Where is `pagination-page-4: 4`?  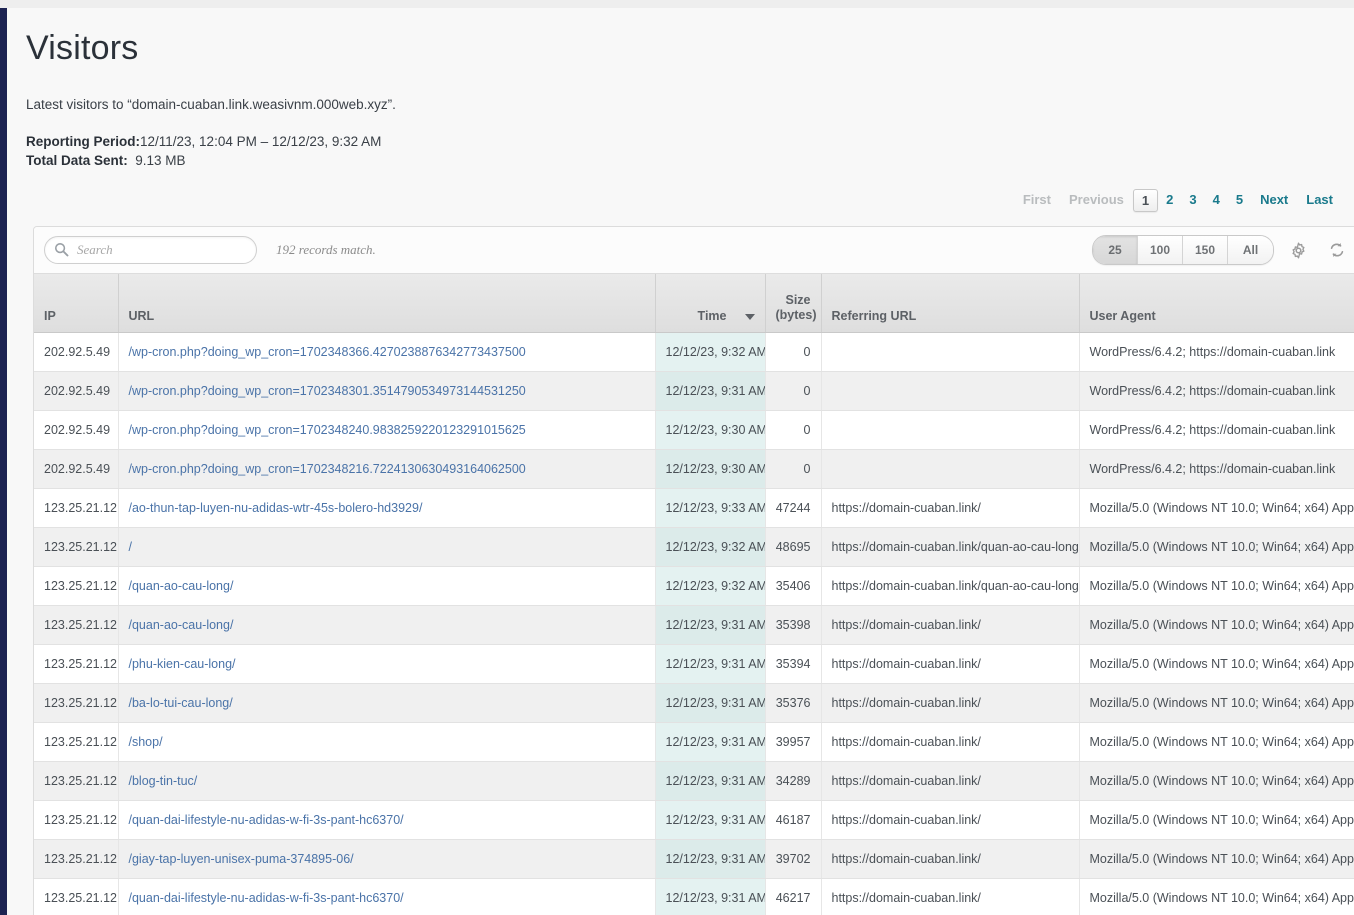 pagination-page-4: 4 is located at coordinates (1216, 200).